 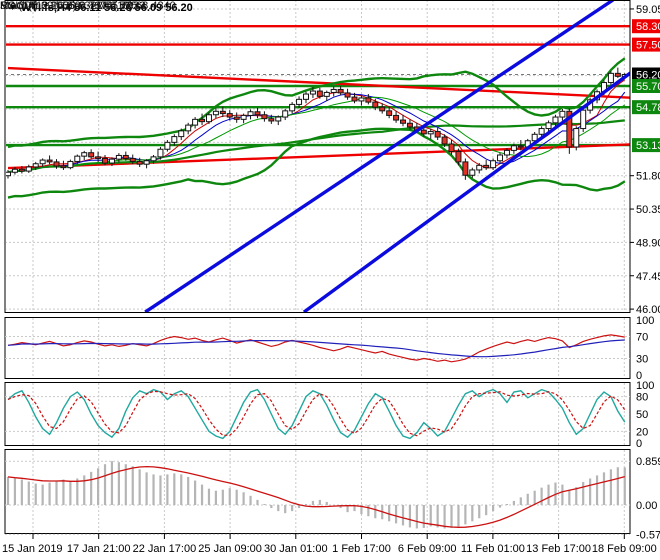 What do you see at coordinates (361, 549) in the screenshot?
I see `time-label: 1 Feb 17:00` at bounding box center [361, 549].